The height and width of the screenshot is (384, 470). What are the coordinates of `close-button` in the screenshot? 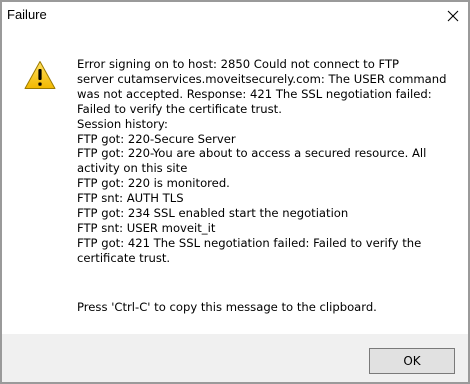 It's located at (453, 16).